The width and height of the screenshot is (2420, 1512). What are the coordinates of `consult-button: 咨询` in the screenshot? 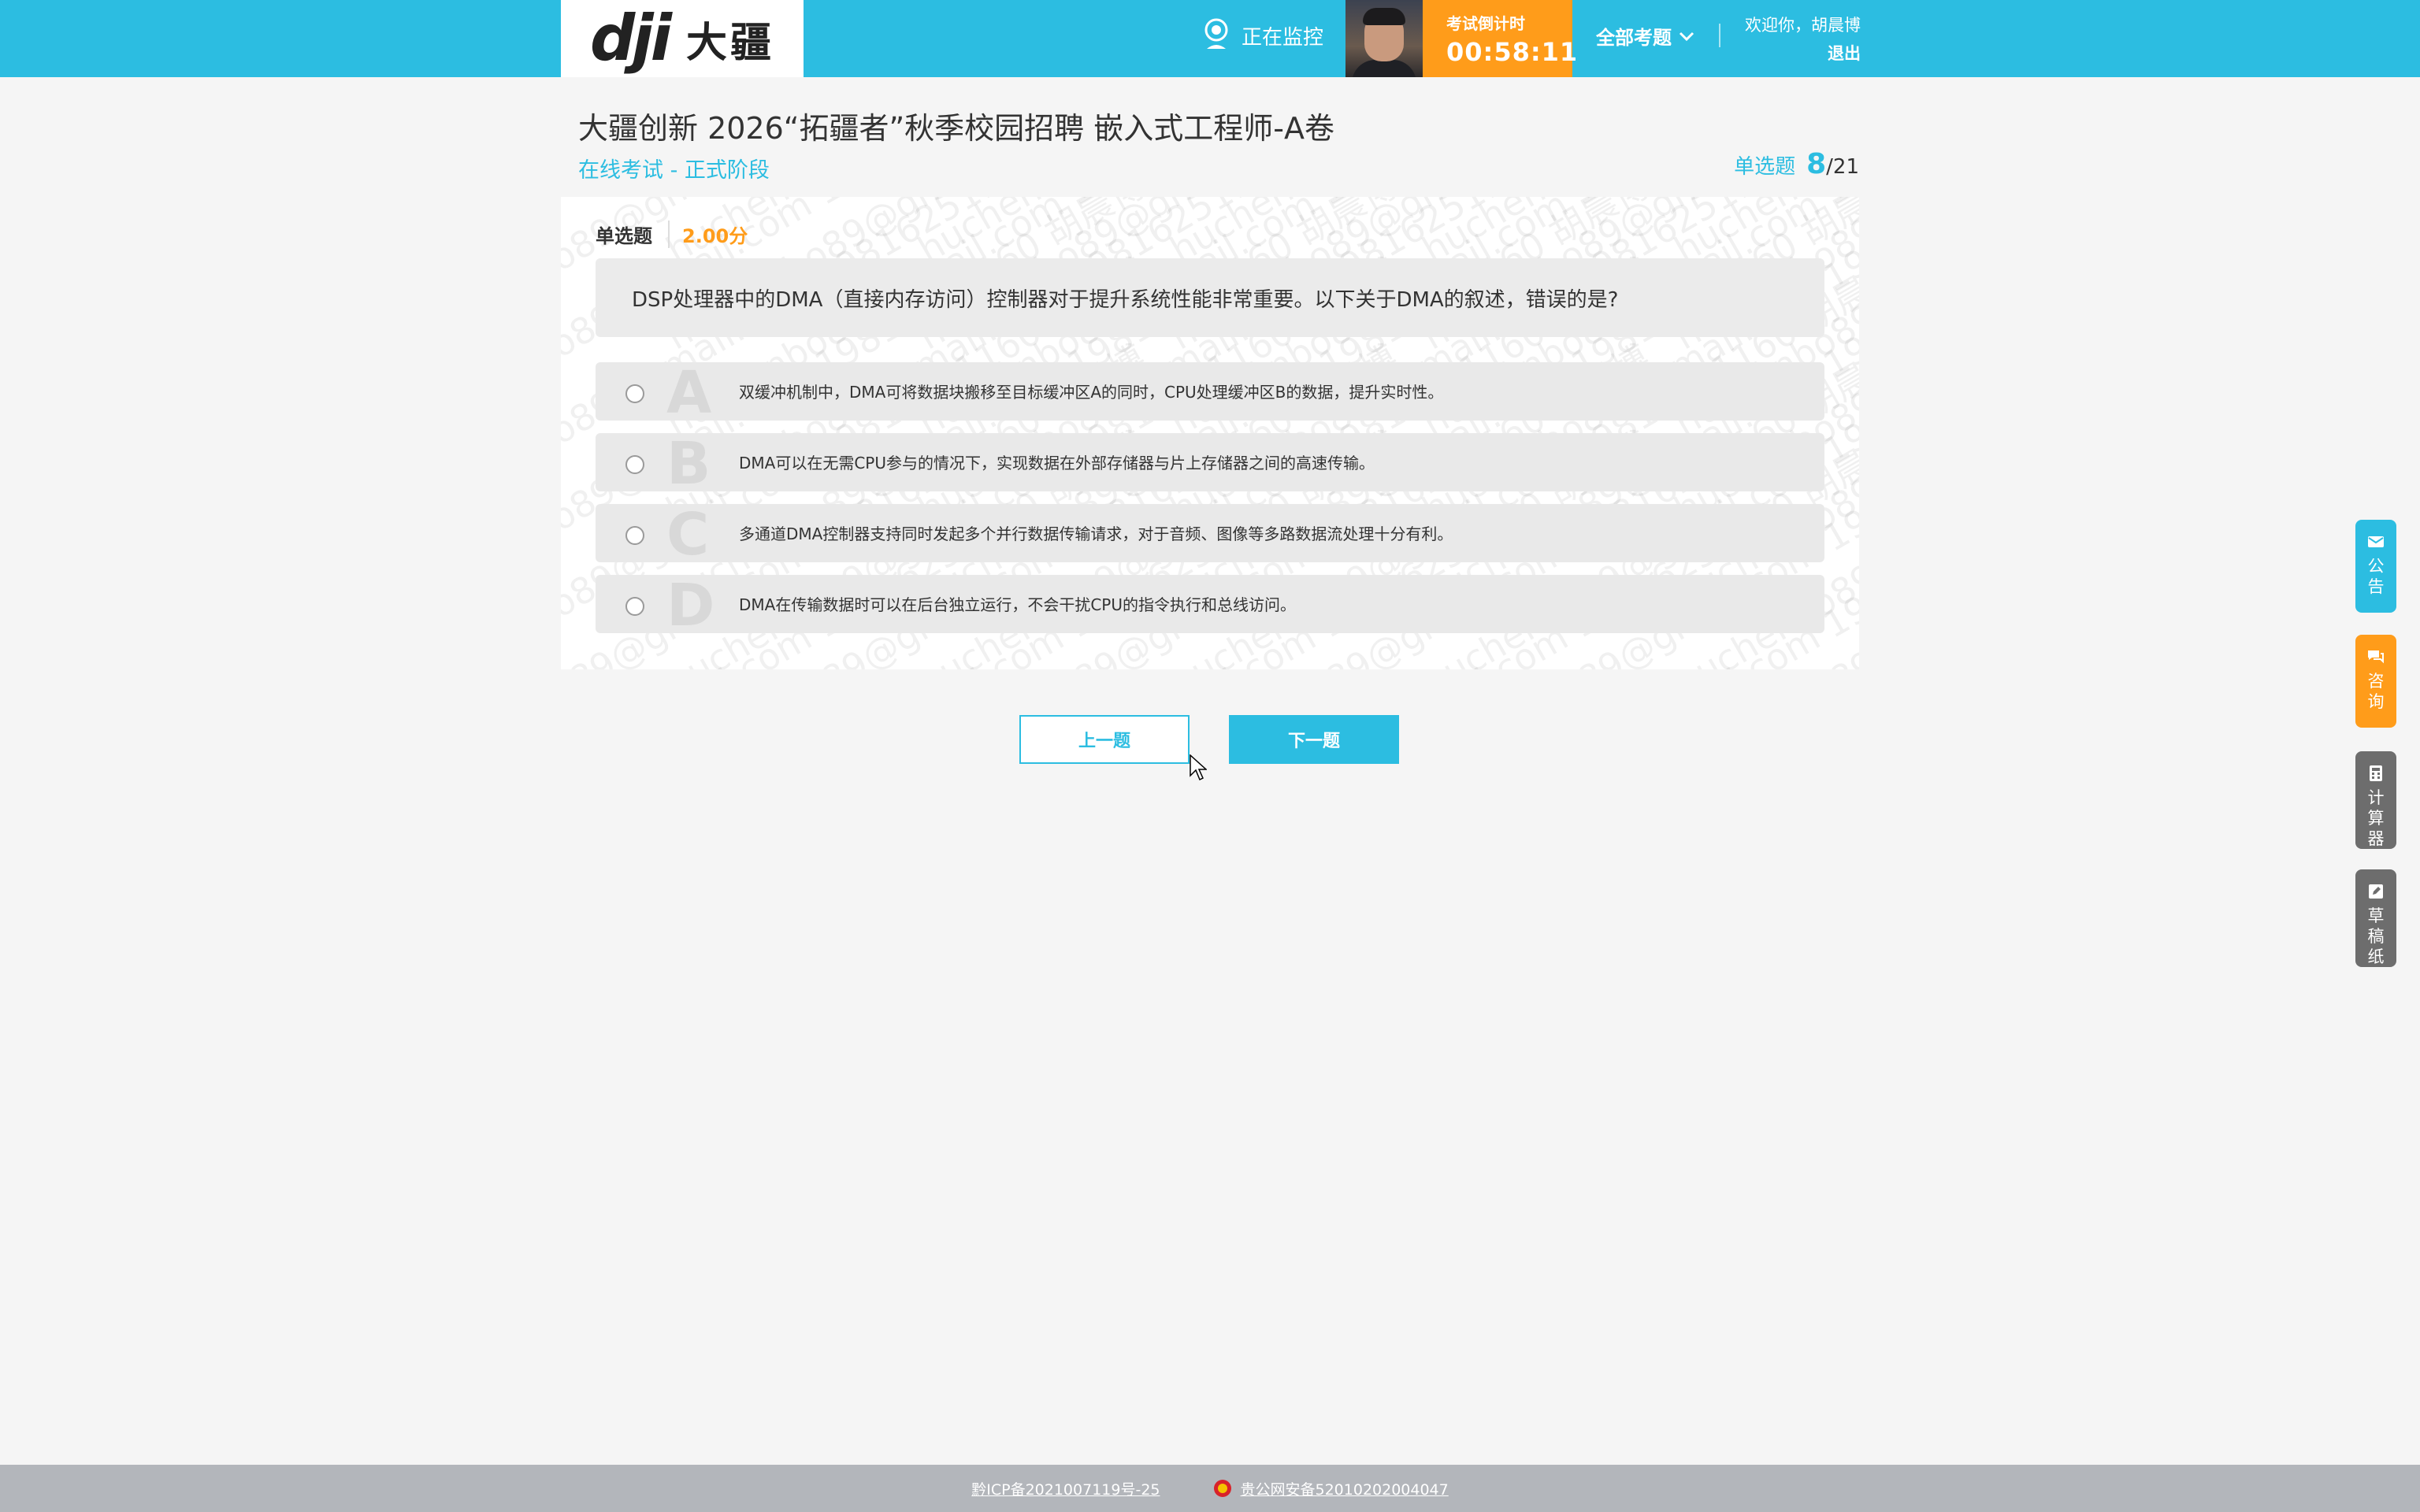 It's located at (2375, 681).